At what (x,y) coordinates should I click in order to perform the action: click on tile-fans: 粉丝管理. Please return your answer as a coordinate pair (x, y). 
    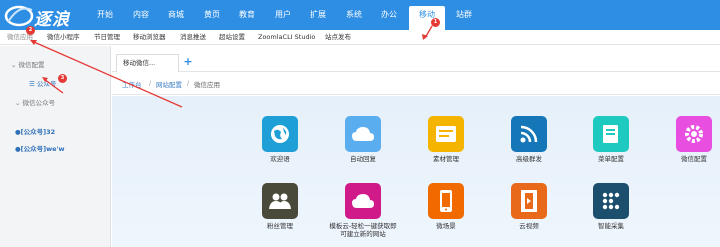
    Looking at the image, I should click on (280, 206).